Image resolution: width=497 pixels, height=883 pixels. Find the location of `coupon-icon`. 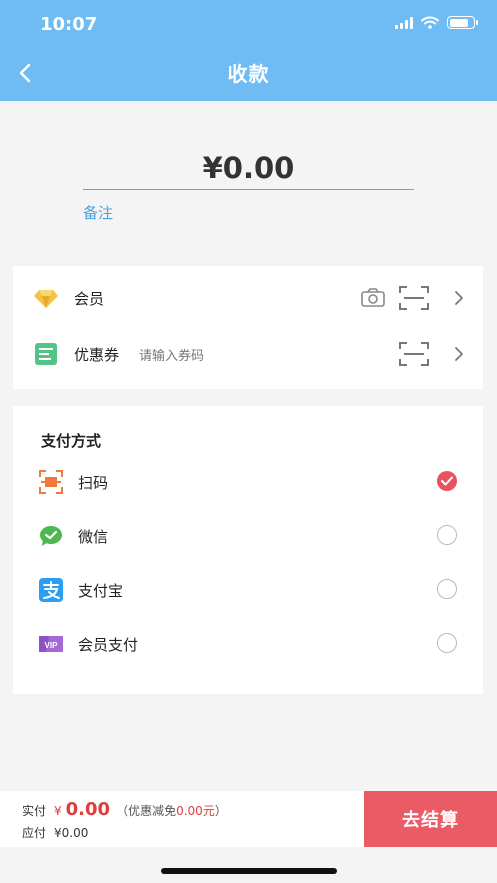

coupon-icon is located at coordinates (46, 354).